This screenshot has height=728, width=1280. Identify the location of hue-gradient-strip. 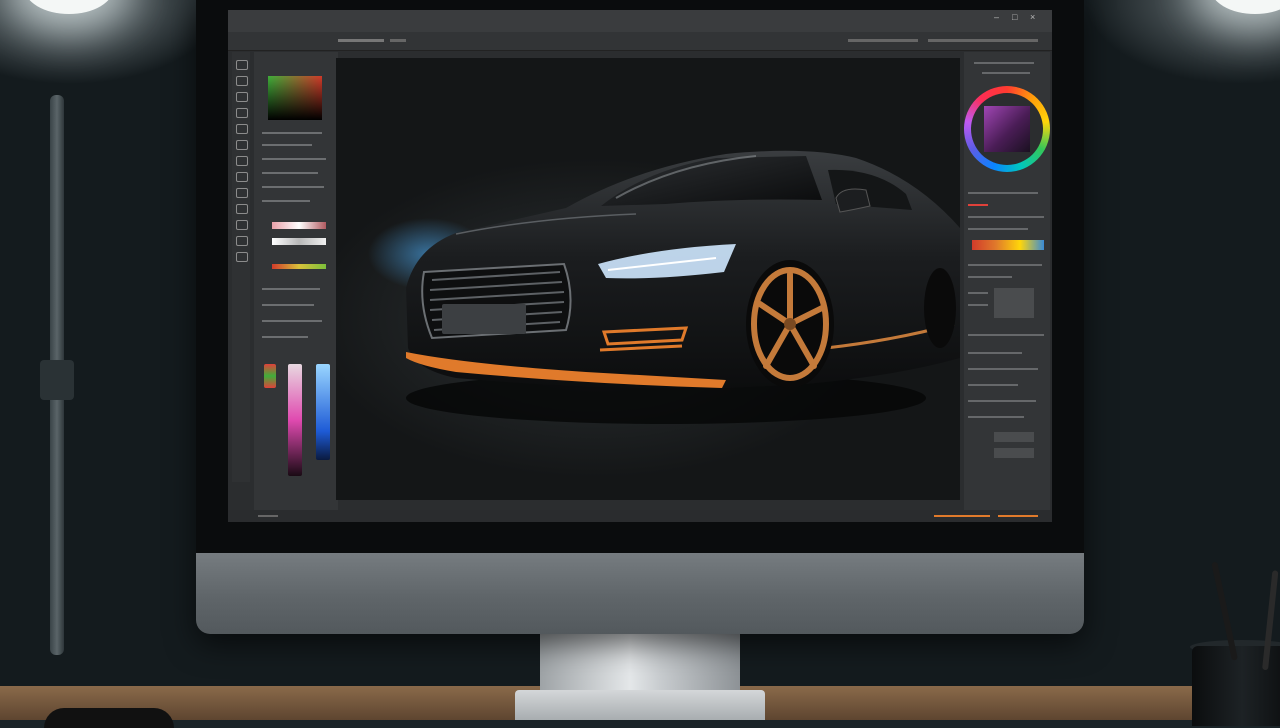
(295, 420).